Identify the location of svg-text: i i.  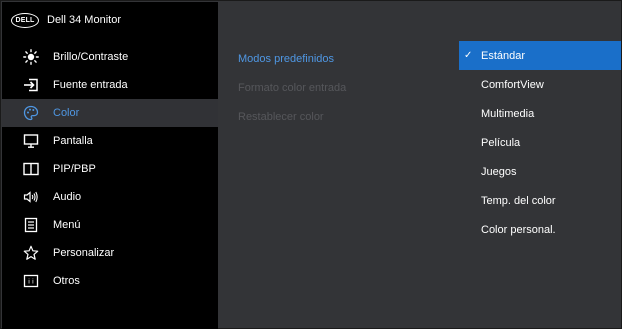
(31, 282).